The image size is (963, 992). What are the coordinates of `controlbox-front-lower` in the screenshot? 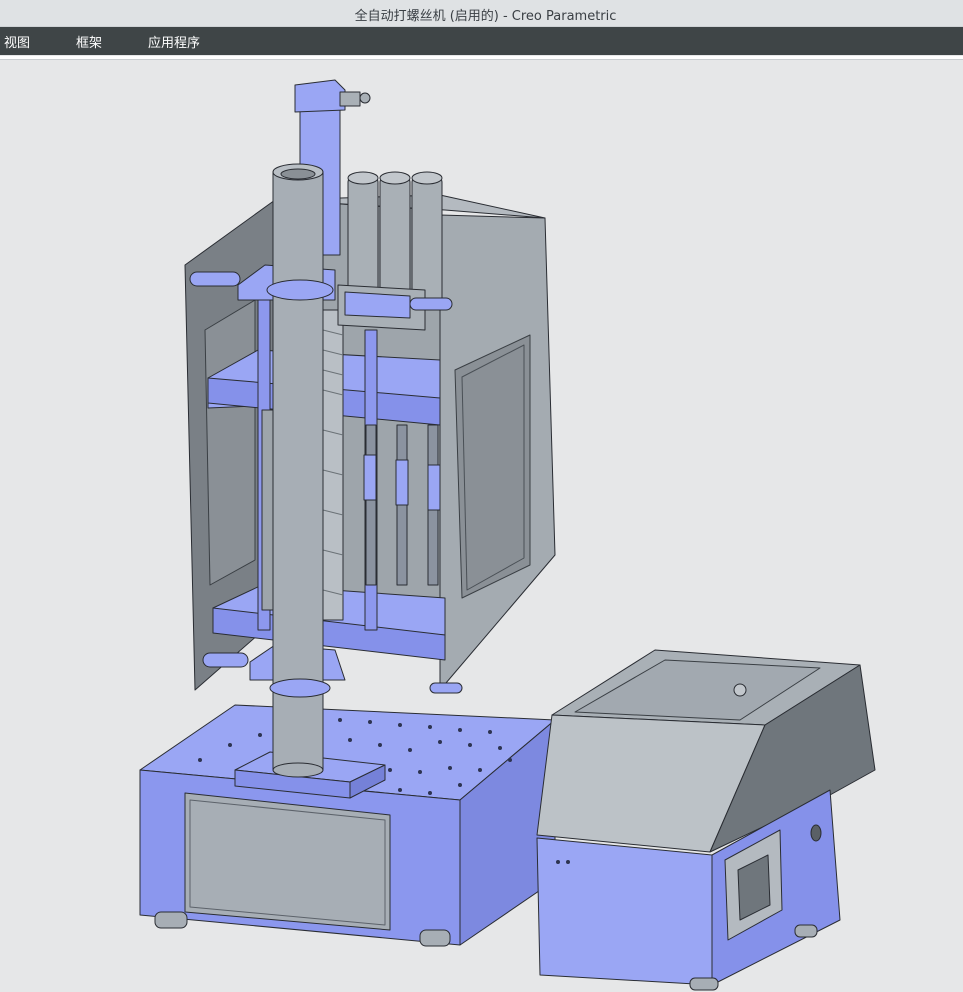 It's located at (624, 911).